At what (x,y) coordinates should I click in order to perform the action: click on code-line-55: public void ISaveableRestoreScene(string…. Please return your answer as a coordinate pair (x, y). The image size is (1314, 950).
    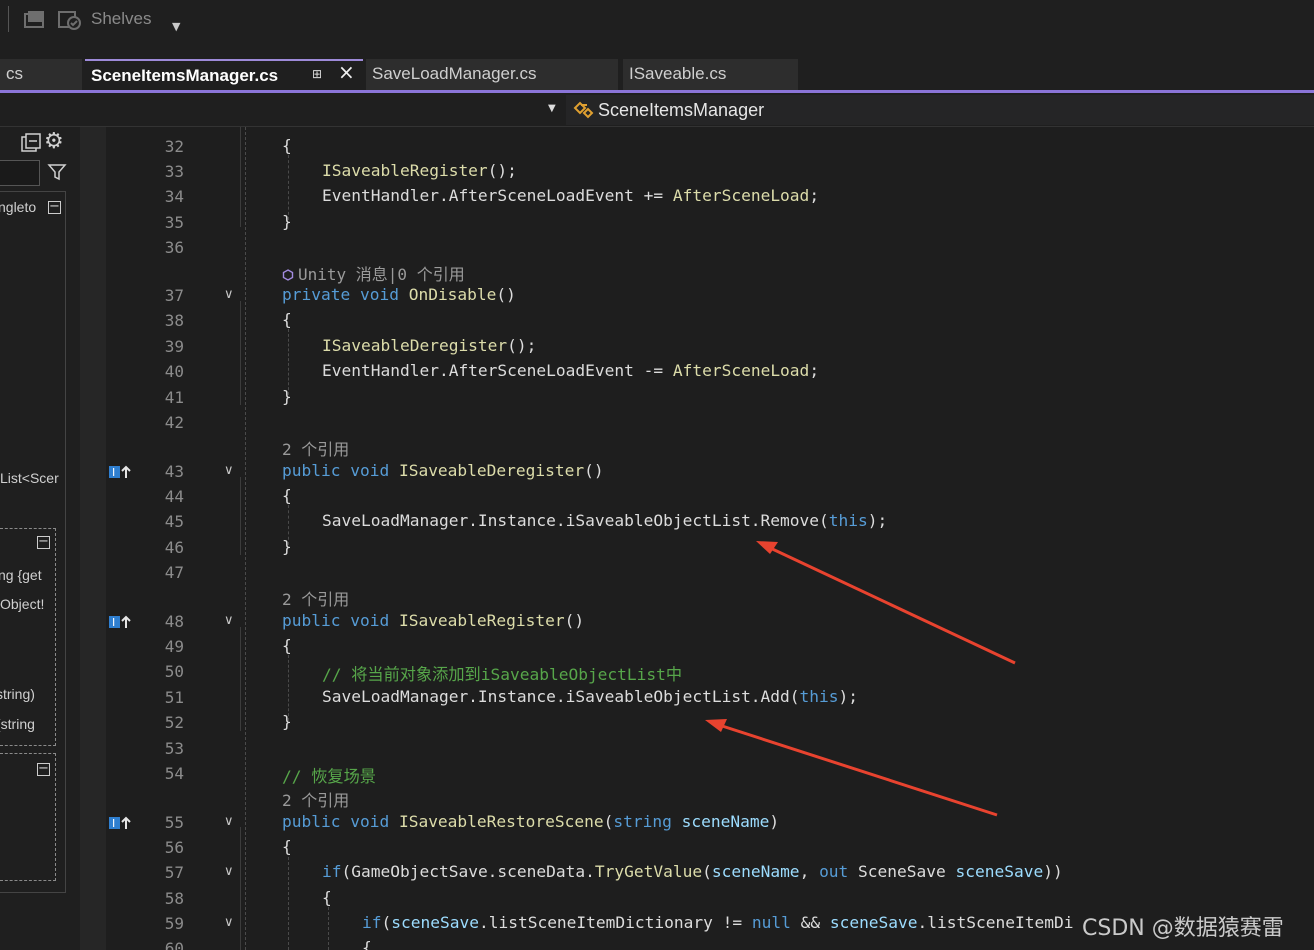
    Looking at the image, I should click on (530, 821).